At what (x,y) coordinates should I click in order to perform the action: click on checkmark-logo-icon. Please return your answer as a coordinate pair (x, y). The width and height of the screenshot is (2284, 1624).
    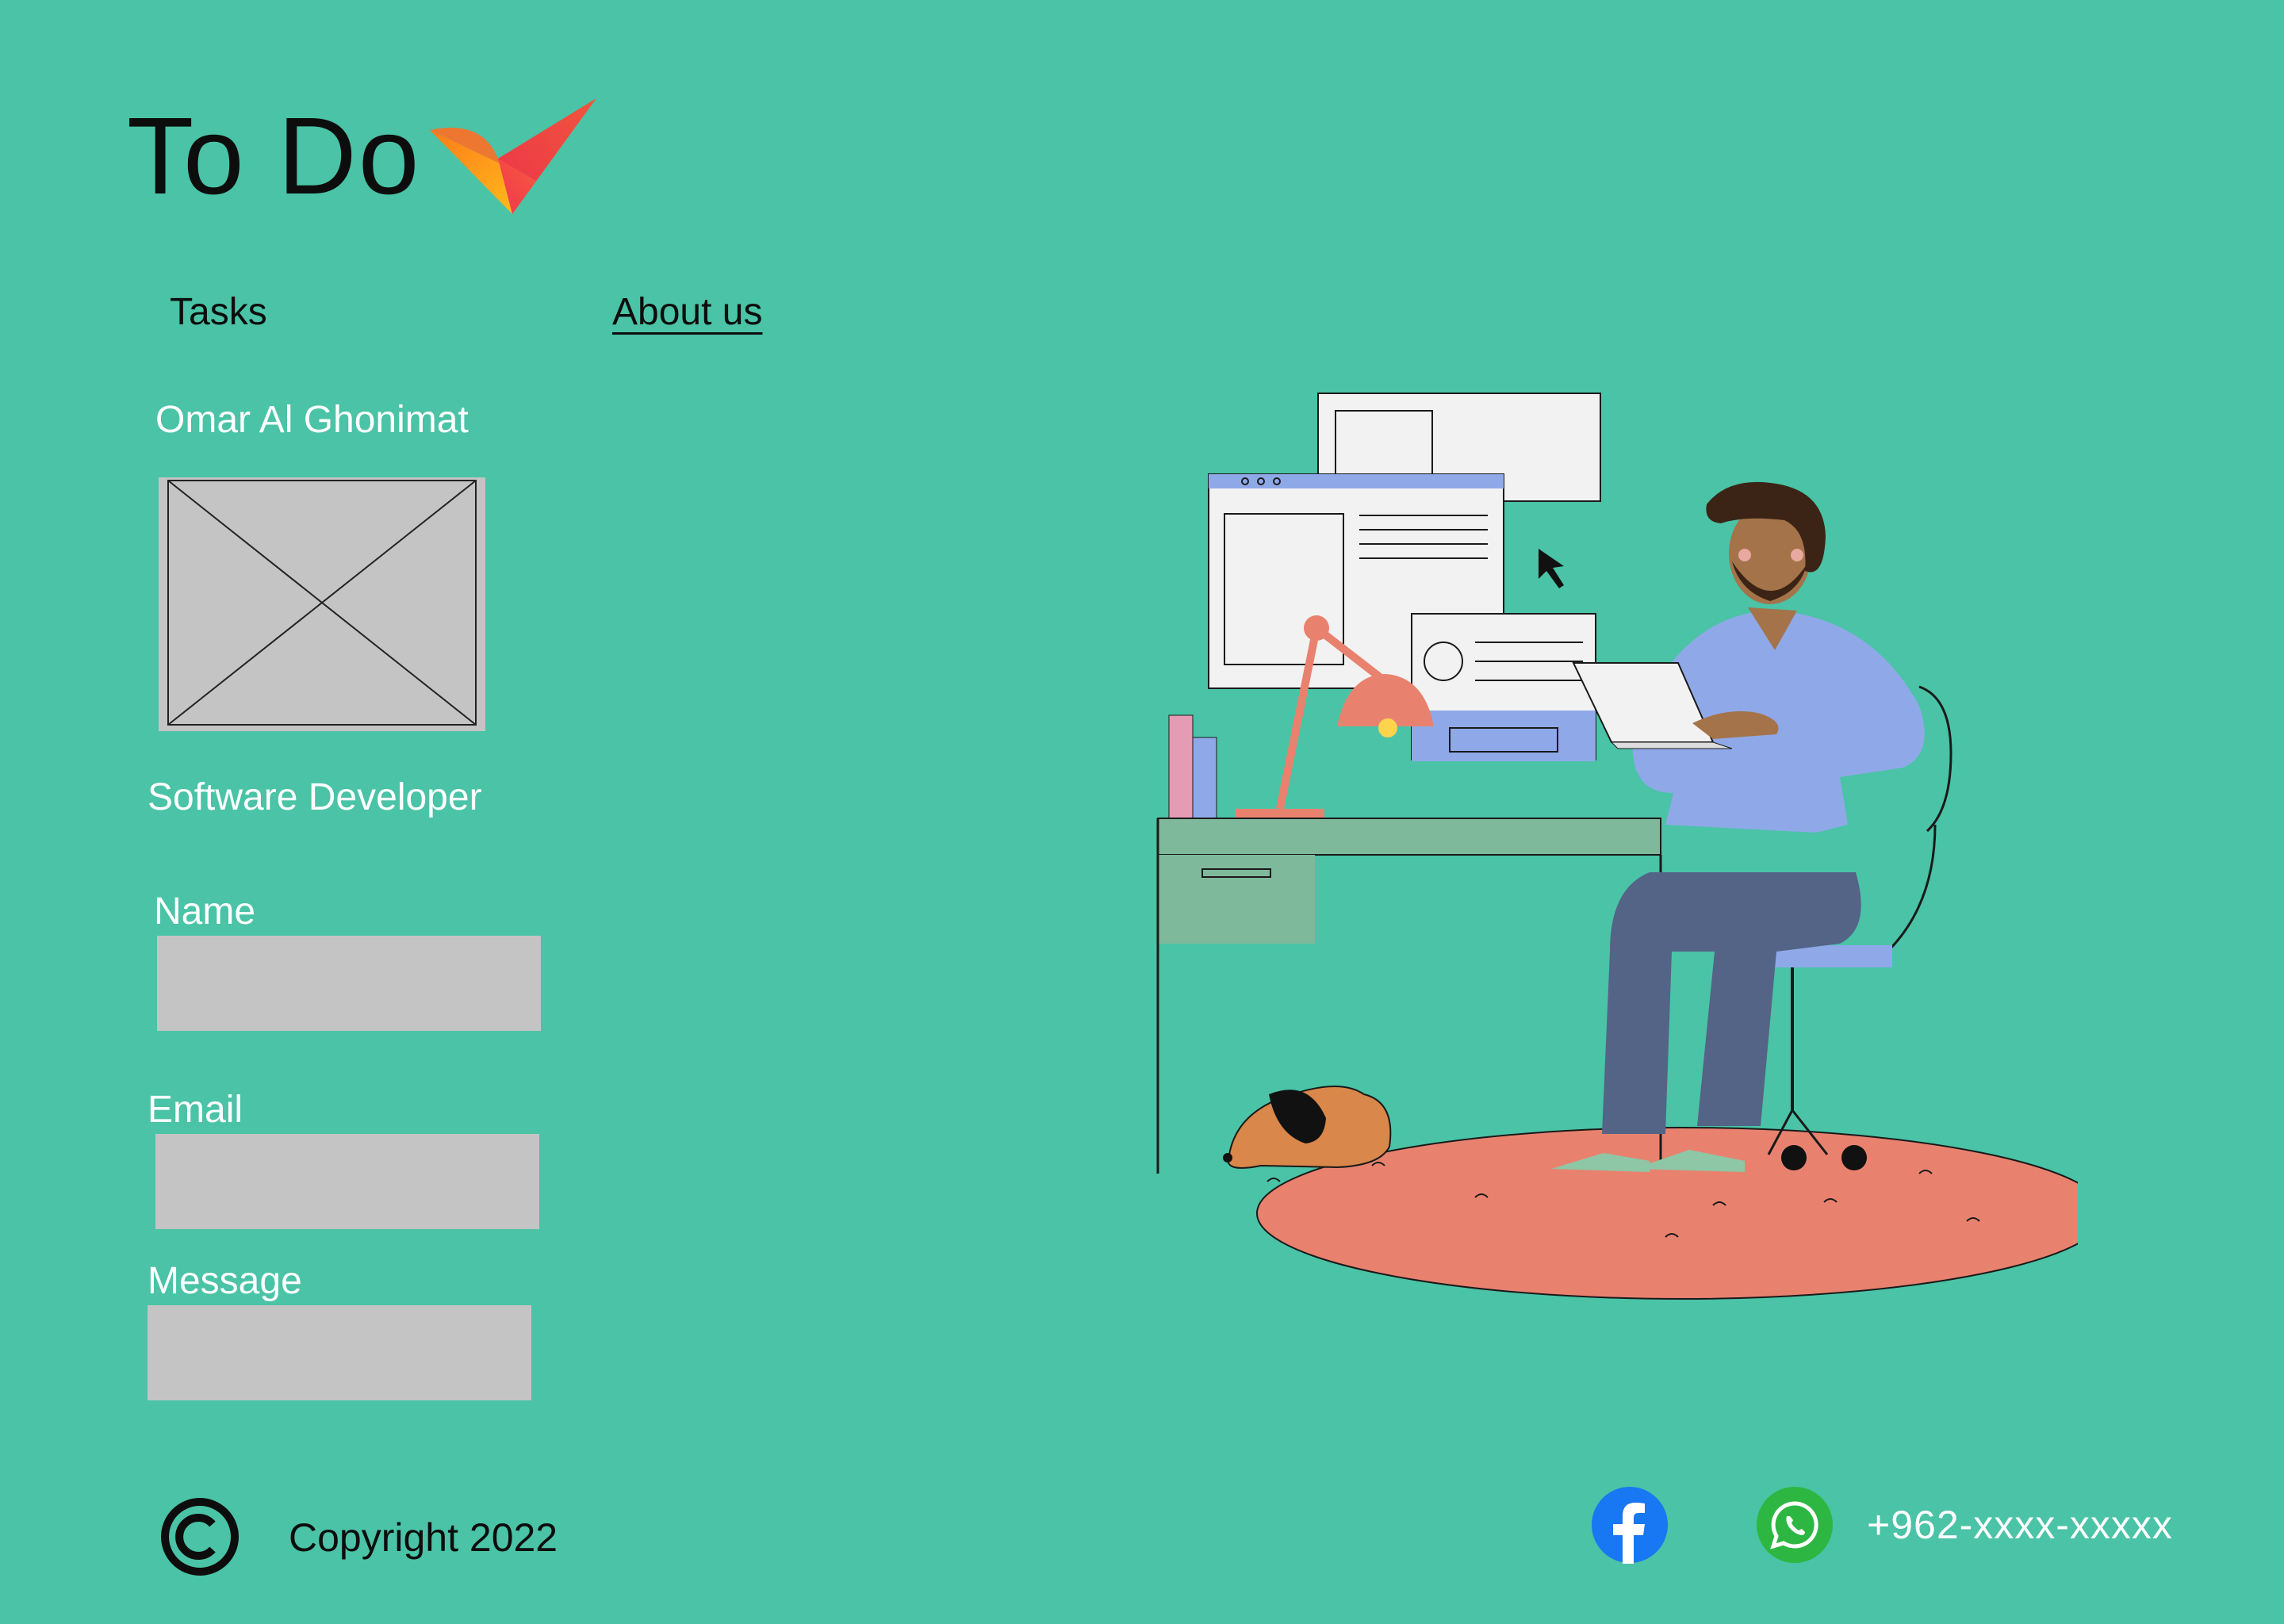
    Looking at the image, I should click on (513, 156).